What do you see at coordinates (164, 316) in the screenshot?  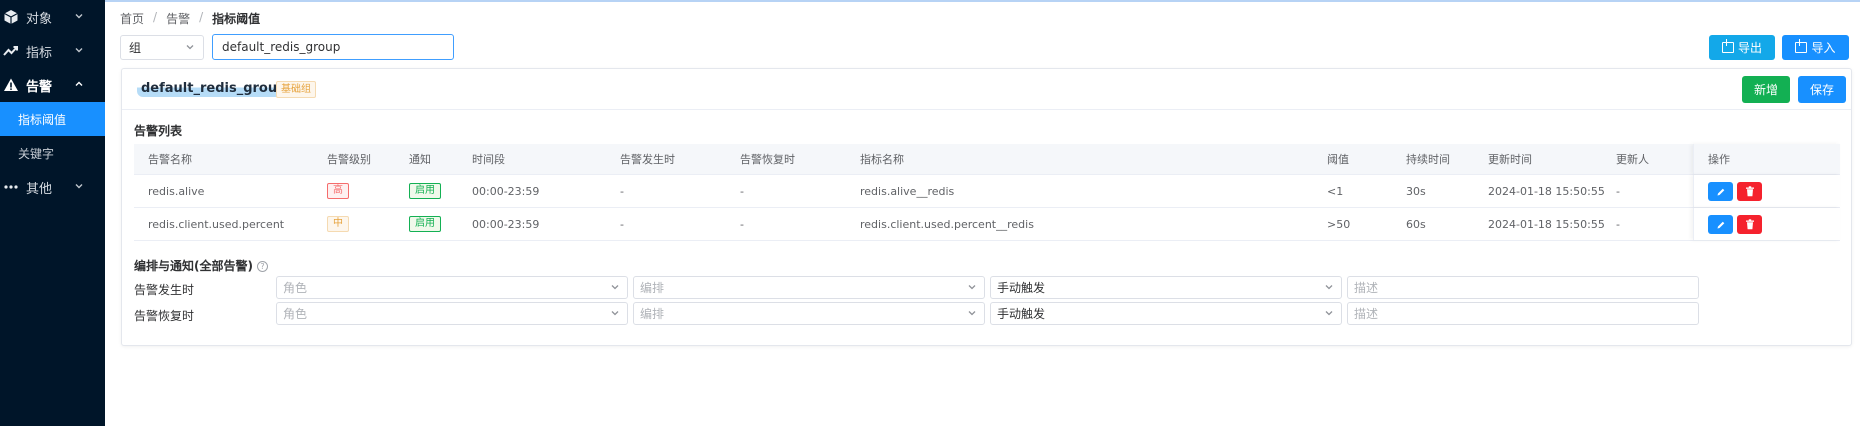 I see `schedule-row-label: 告警恢复时` at bounding box center [164, 316].